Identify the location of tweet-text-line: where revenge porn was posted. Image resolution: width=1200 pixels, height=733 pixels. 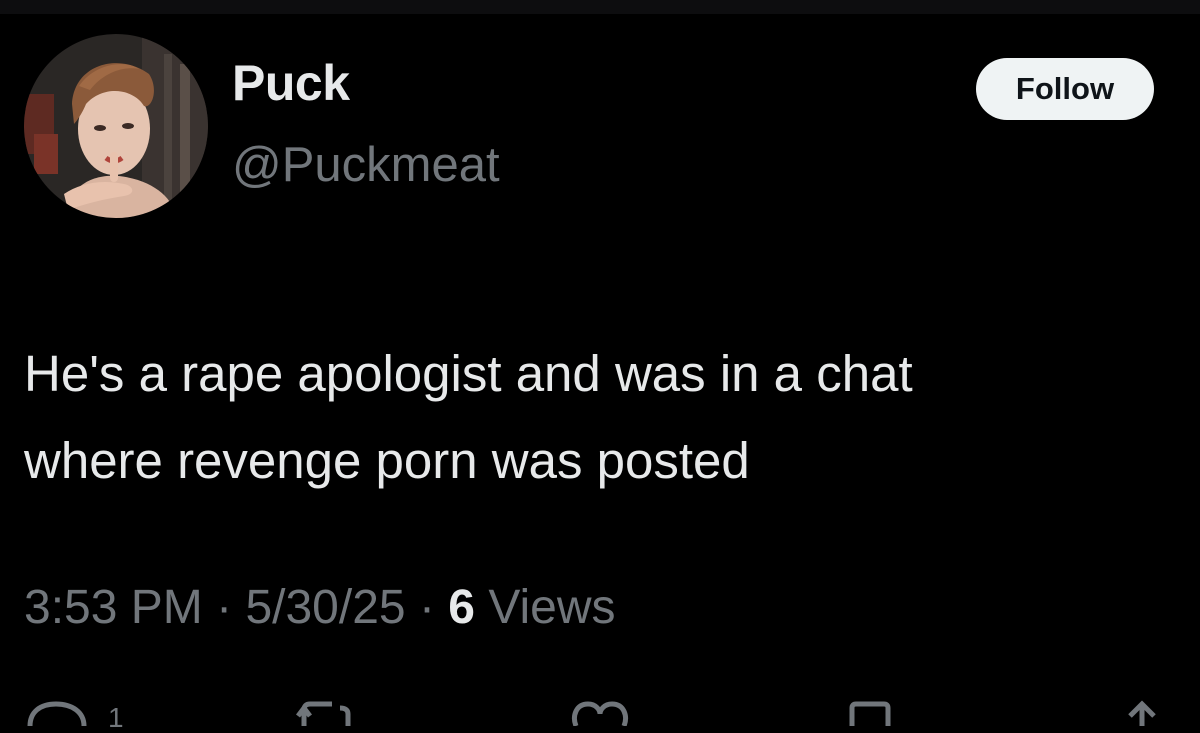
(387, 460).